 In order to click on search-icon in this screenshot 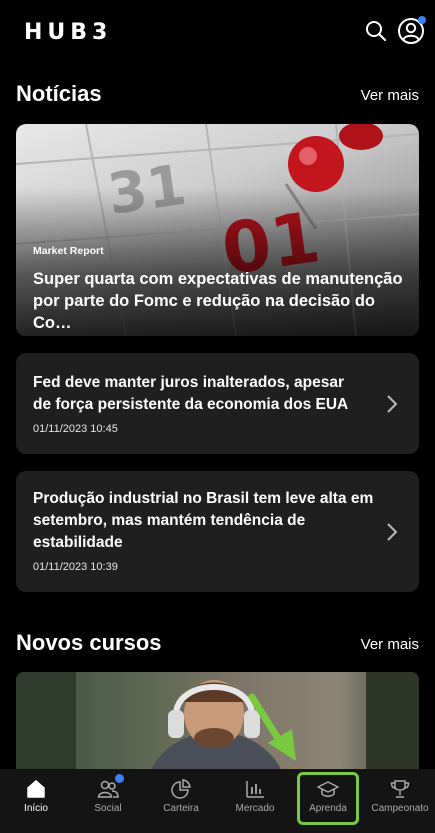, I will do `click(376, 31)`.